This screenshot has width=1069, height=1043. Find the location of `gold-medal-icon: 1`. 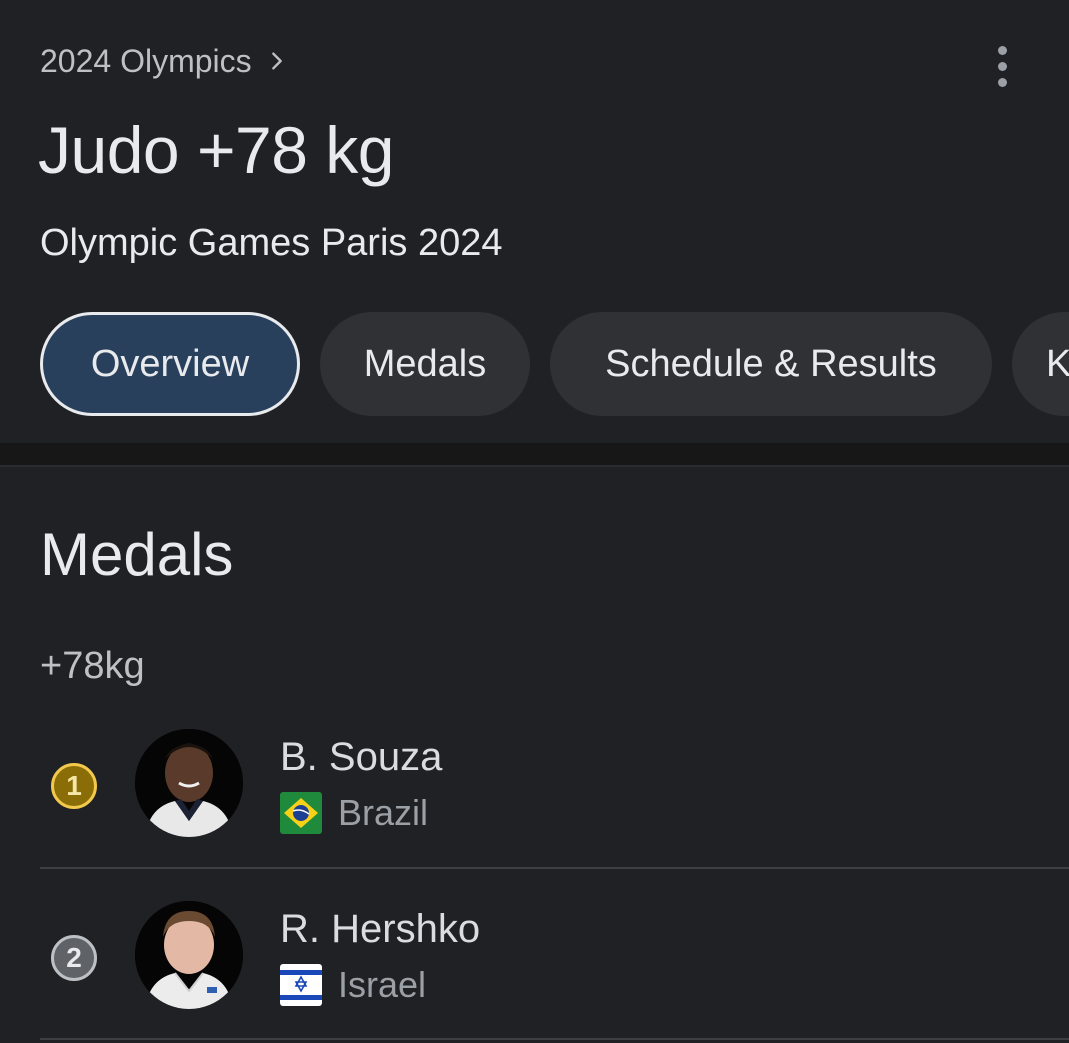

gold-medal-icon: 1 is located at coordinates (74, 786).